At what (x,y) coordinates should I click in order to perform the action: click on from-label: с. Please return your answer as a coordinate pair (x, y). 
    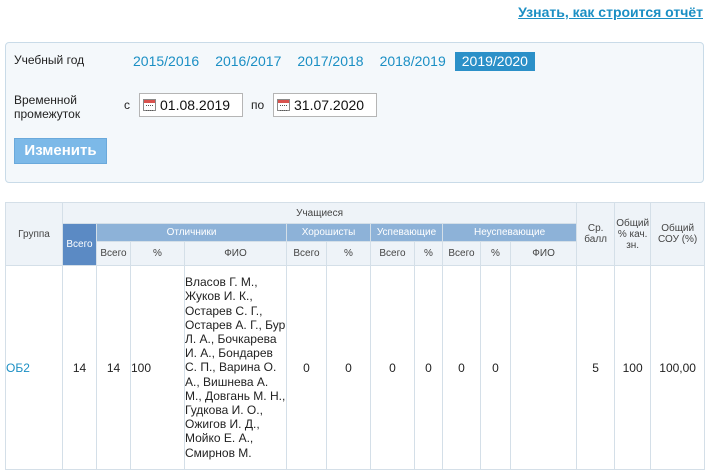
    Looking at the image, I should click on (127, 105).